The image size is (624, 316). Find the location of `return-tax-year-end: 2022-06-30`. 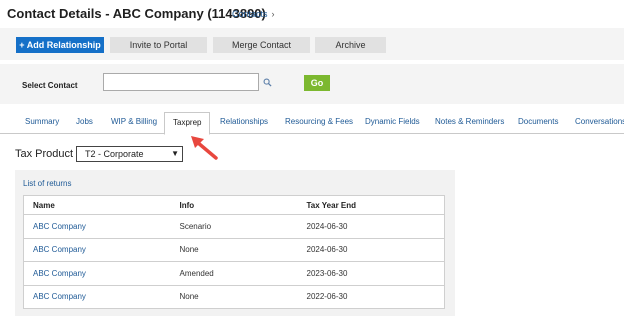

return-tax-year-end: 2022-06-30 is located at coordinates (371, 296).